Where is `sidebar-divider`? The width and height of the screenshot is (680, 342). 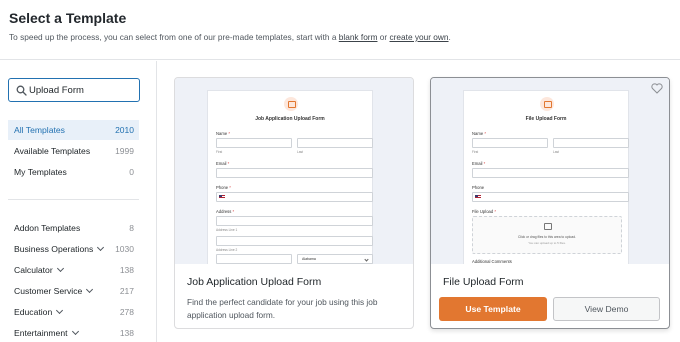 sidebar-divider is located at coordinates (73, 199).